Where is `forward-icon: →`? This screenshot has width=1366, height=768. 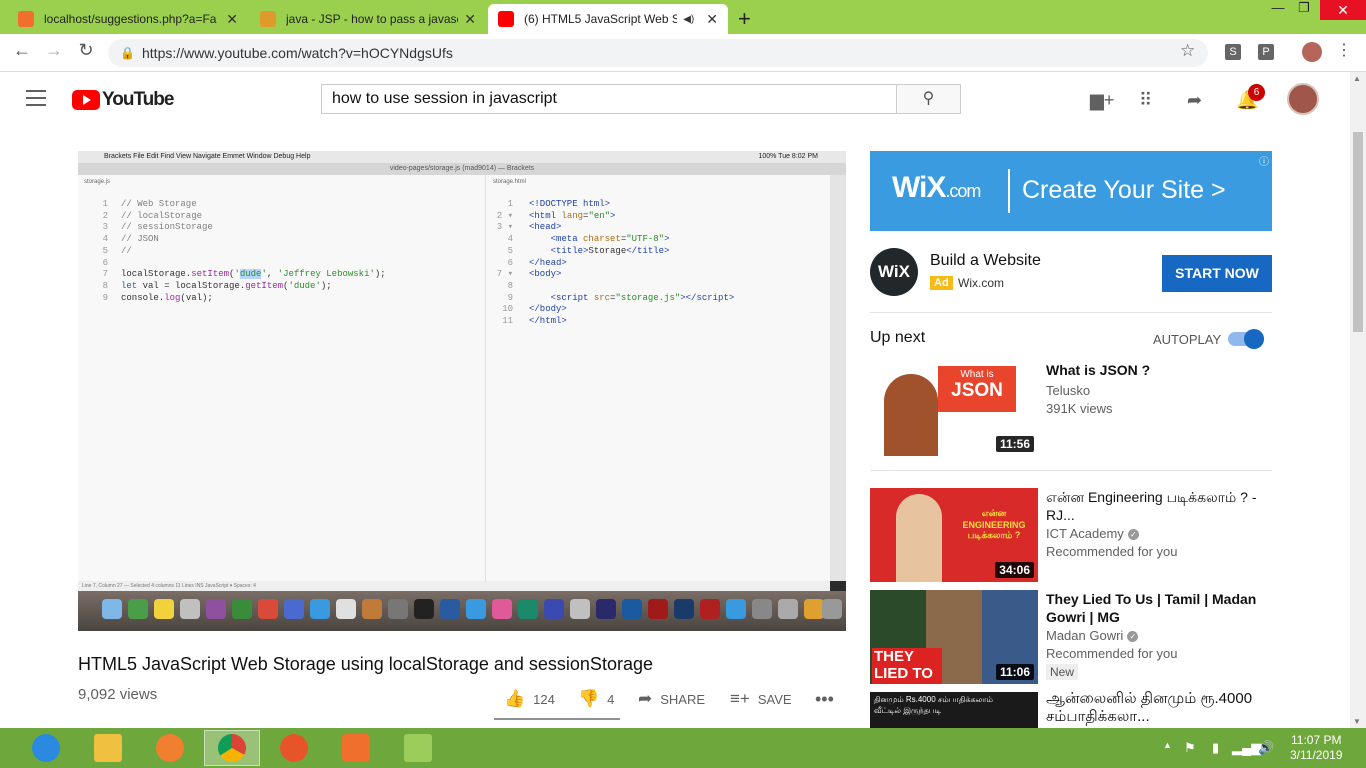 forward-icon: → is located at coordinates (54, 50).